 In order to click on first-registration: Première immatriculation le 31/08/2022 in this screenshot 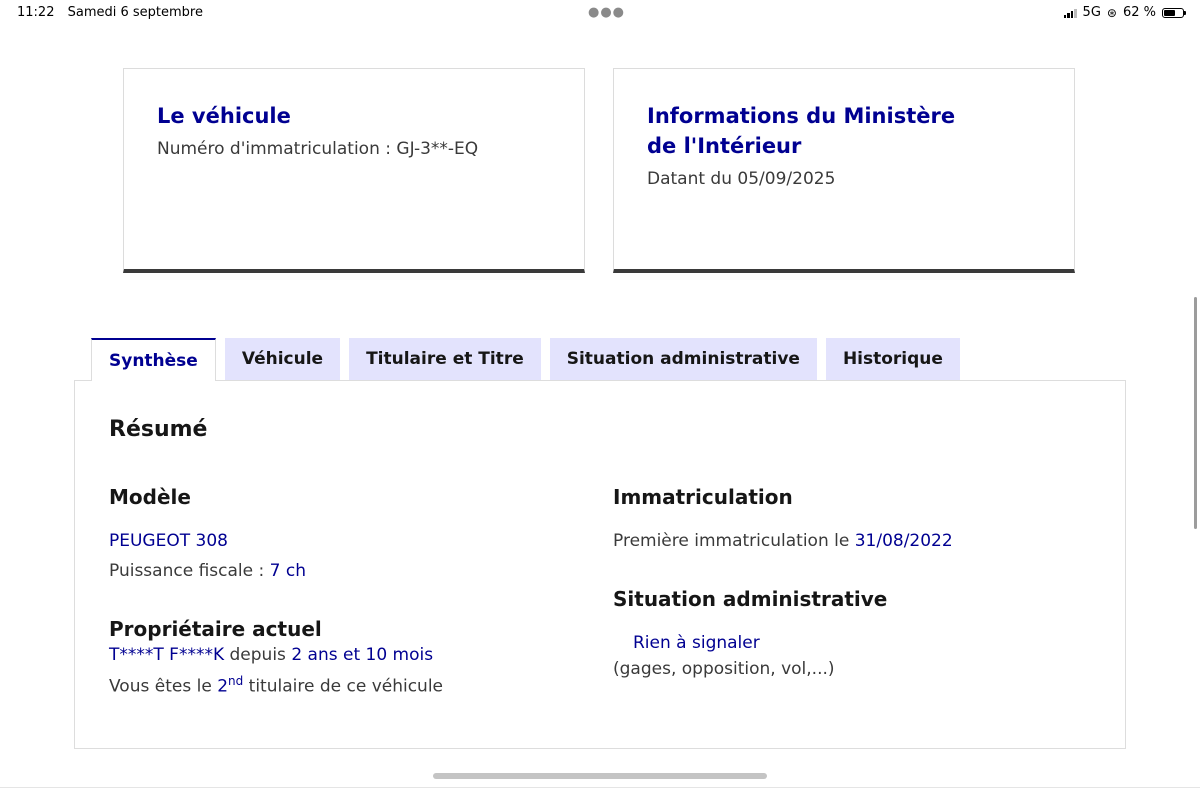, I will do `click(783, 541)`.